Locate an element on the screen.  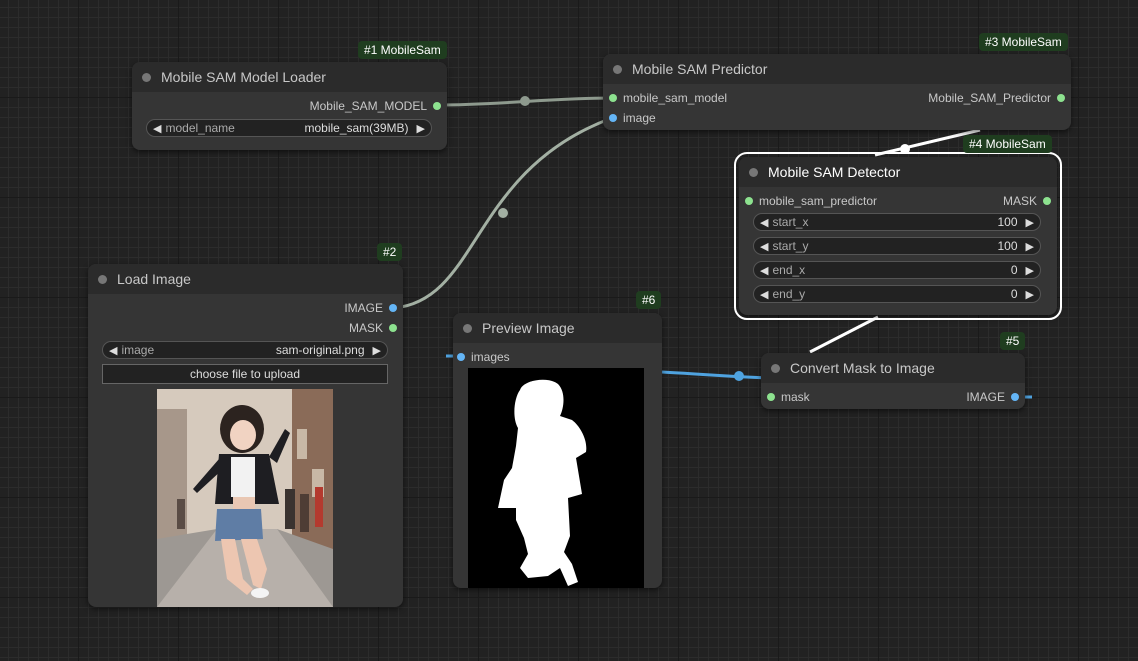
mask-preview is located at coordinates (556, 478).